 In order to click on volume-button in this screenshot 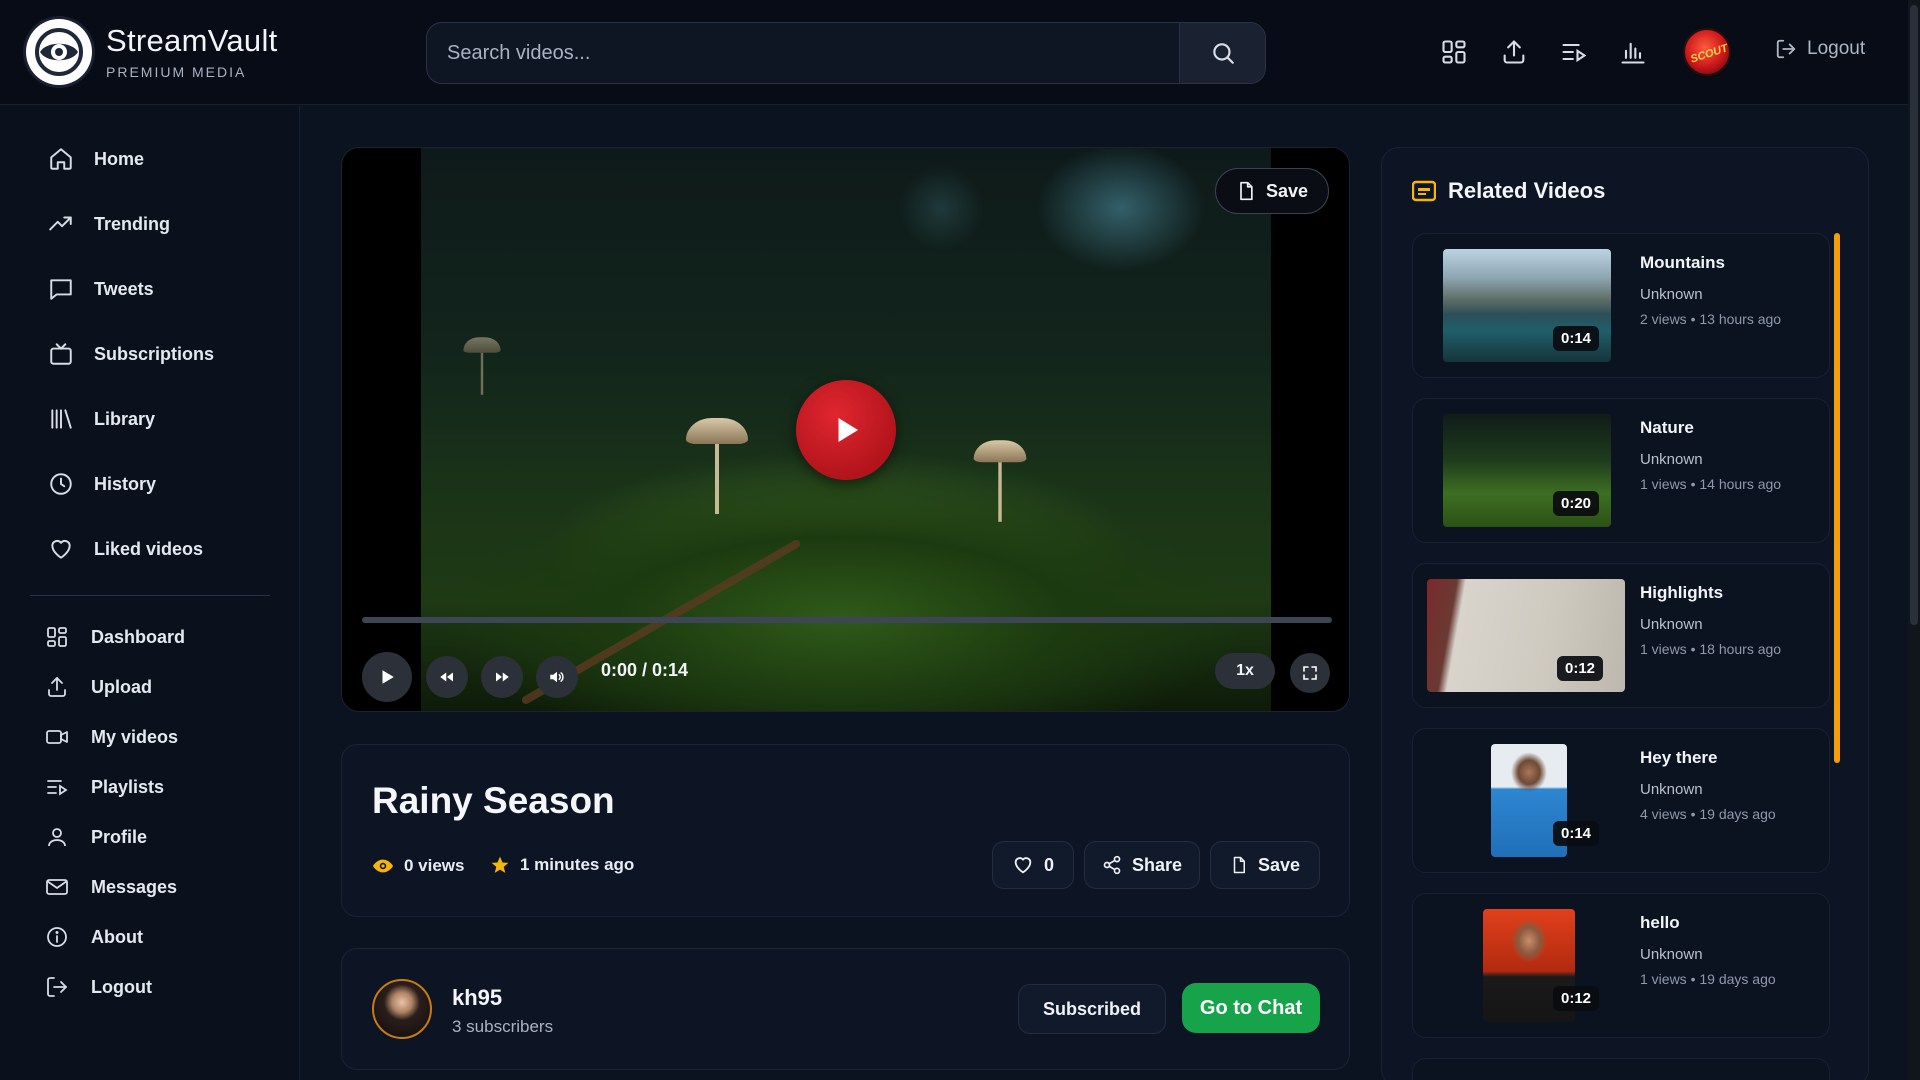, I will do `click(557, 677)`.